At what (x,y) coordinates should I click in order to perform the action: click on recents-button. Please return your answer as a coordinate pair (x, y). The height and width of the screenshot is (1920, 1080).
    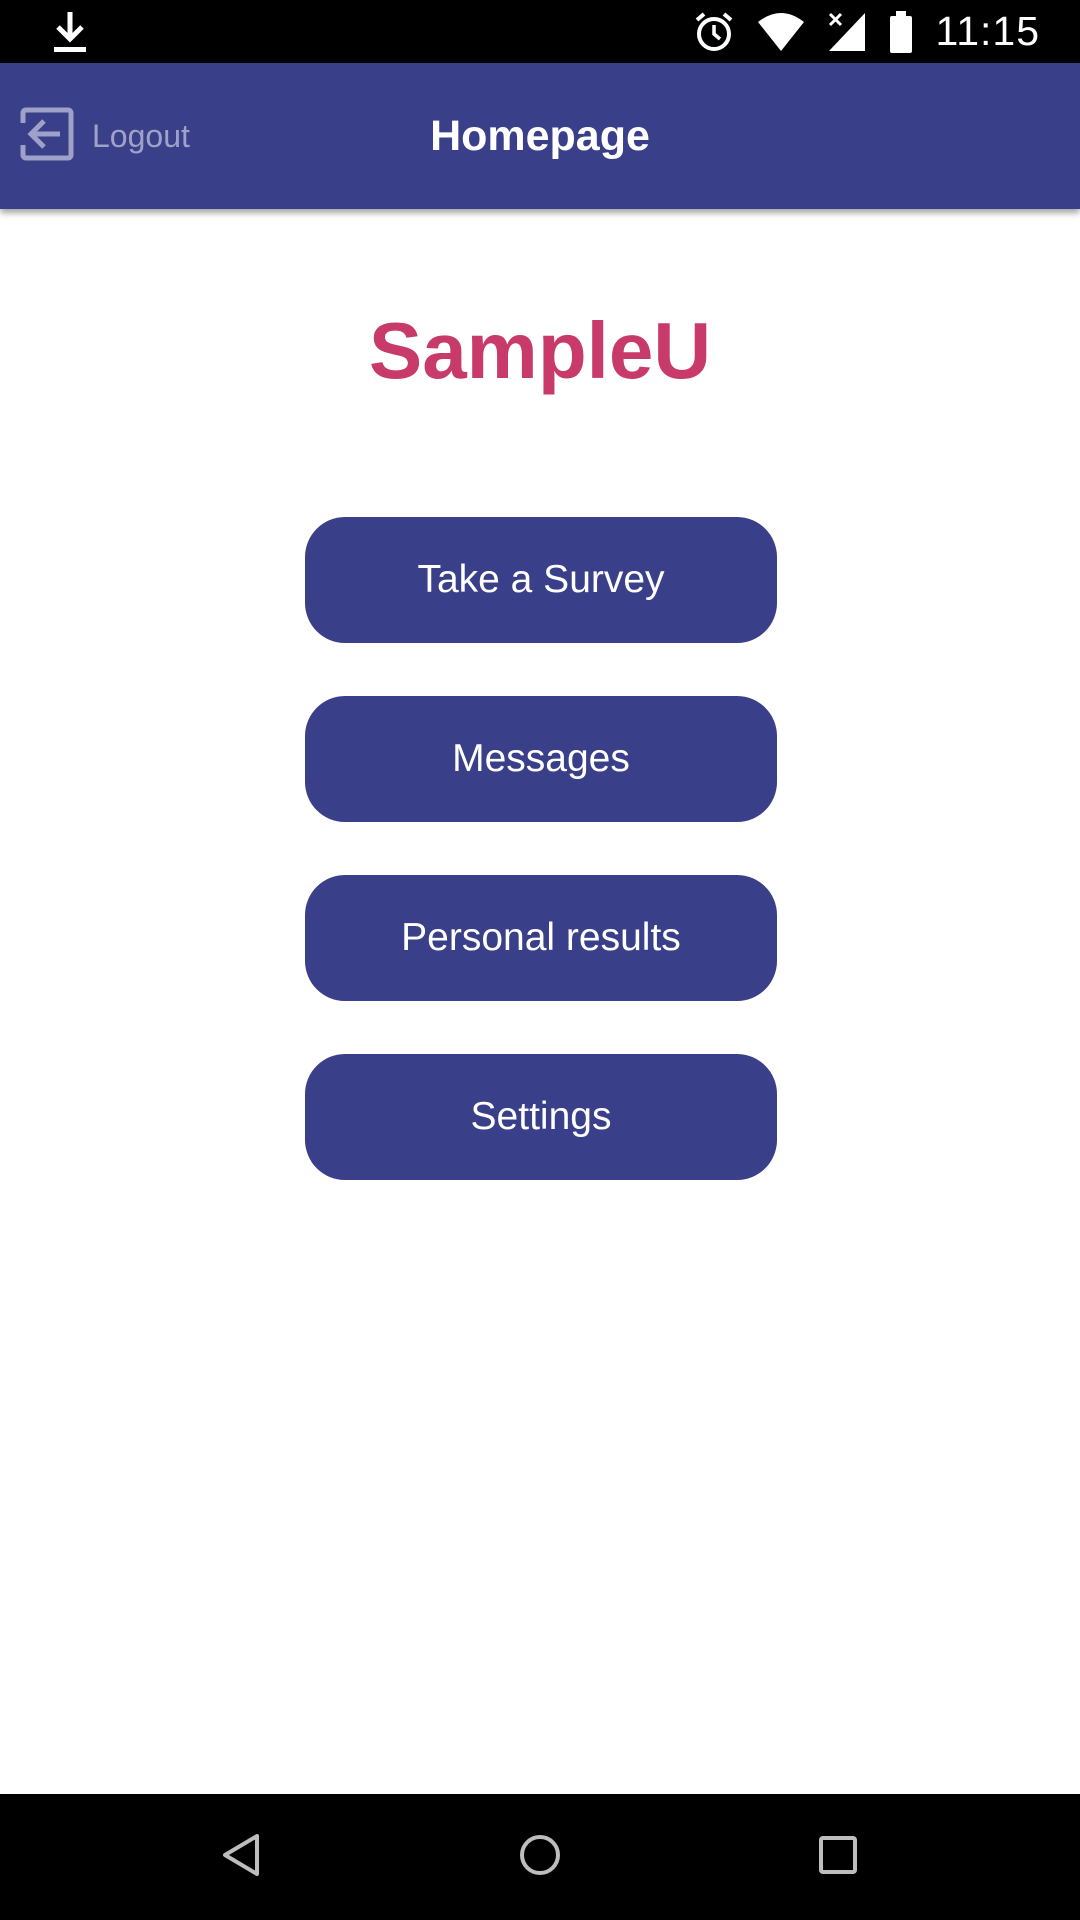
    Looking at the image, I should click on (838, 1857).